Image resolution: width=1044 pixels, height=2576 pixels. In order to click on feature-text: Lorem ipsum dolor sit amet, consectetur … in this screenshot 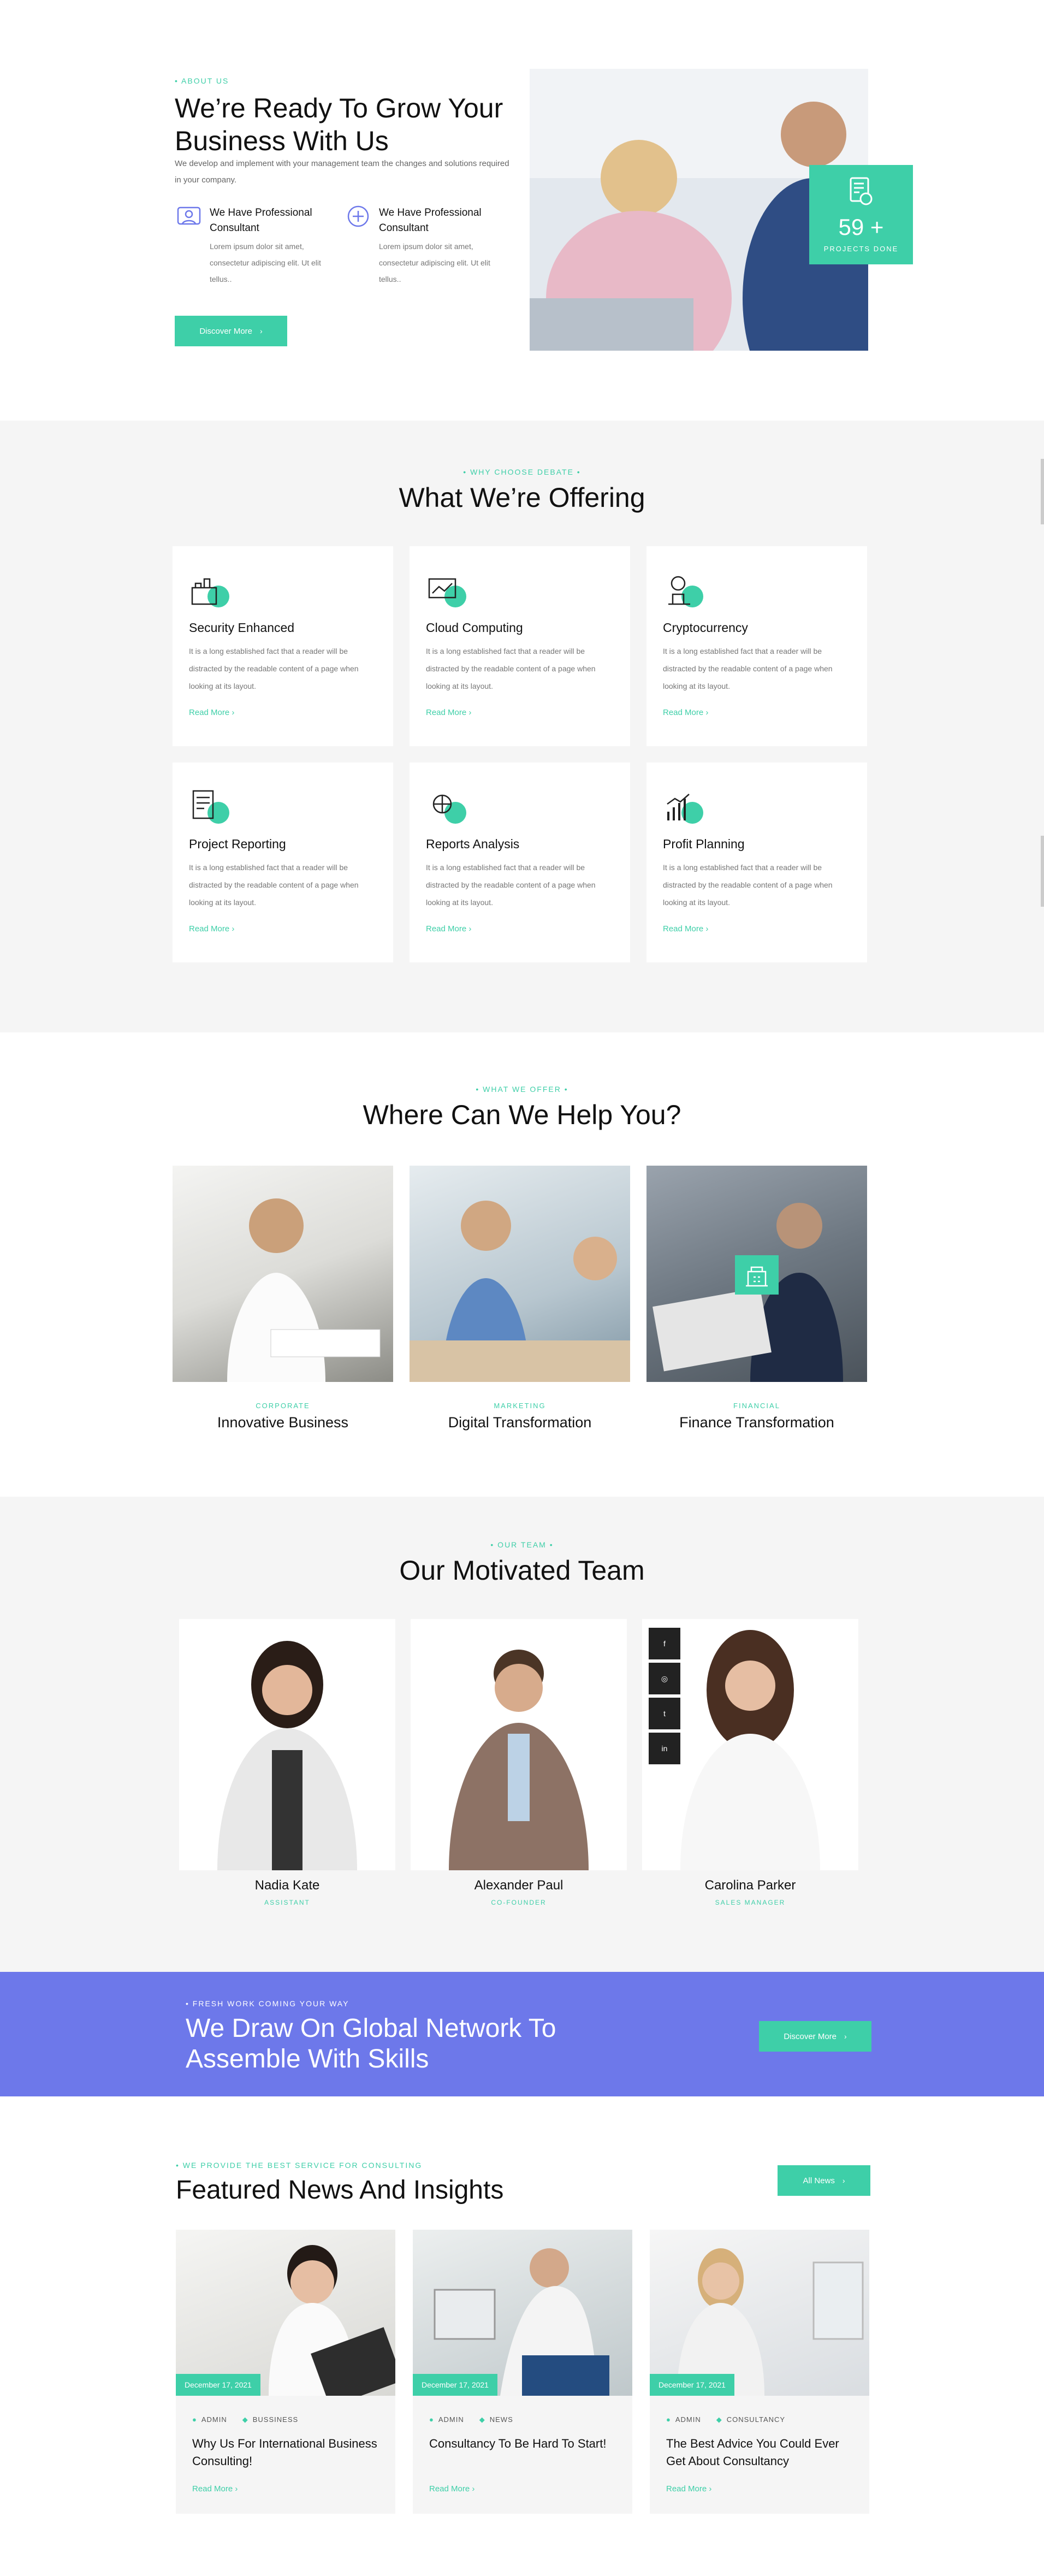, I will do `click(265, 262)`.